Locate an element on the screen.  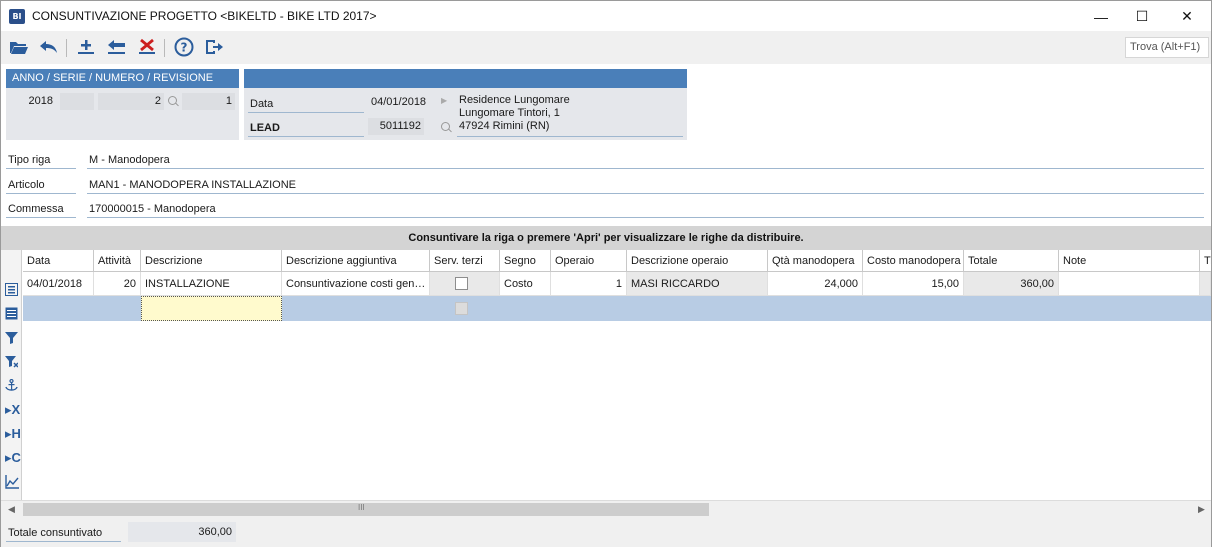
address-underline is located at coordinates (570, 136).